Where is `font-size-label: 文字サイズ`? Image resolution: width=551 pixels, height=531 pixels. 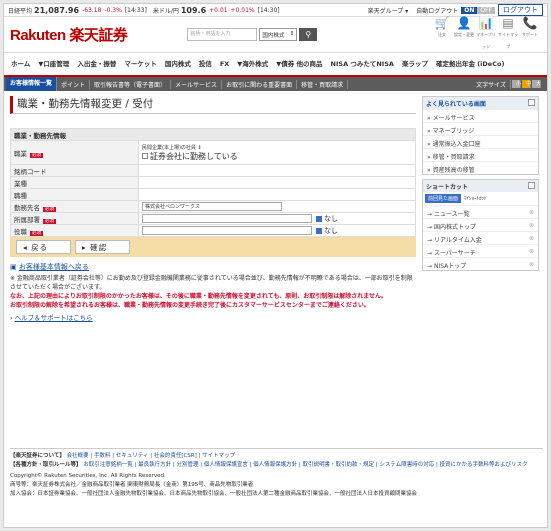 font-size-label: 文字サイズ is located at coordinates (491, 84).